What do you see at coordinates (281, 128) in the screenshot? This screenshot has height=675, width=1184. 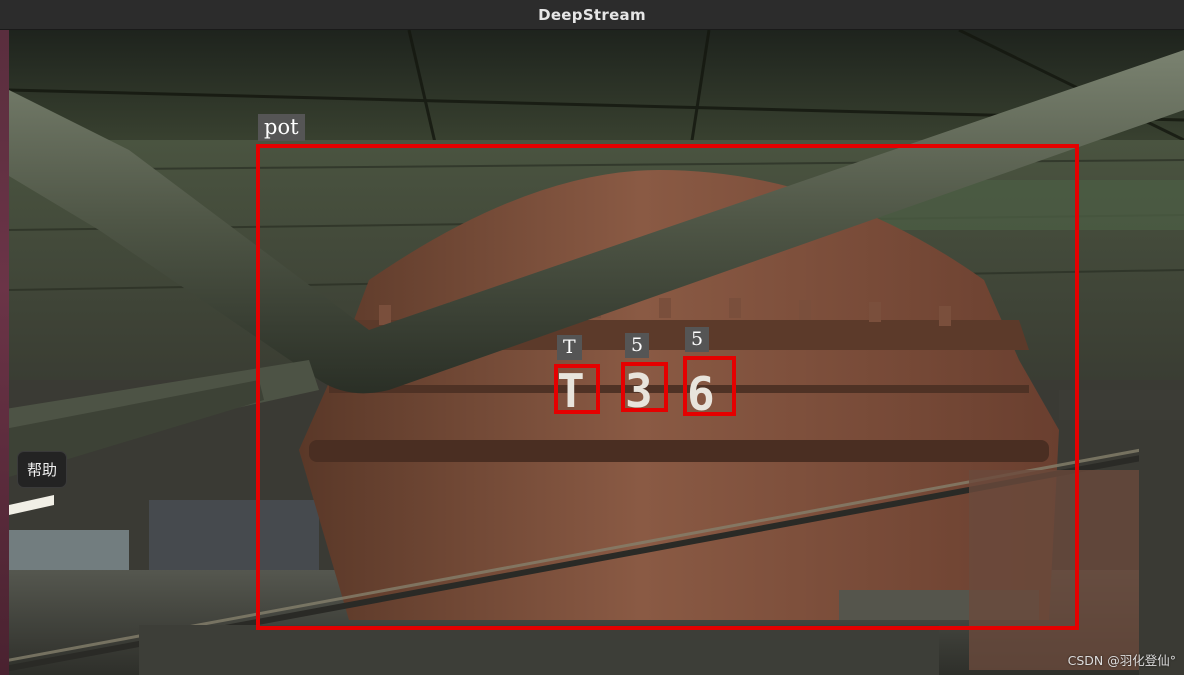 I see `detection-label-pot: pot` at bounding box center [281, 128].